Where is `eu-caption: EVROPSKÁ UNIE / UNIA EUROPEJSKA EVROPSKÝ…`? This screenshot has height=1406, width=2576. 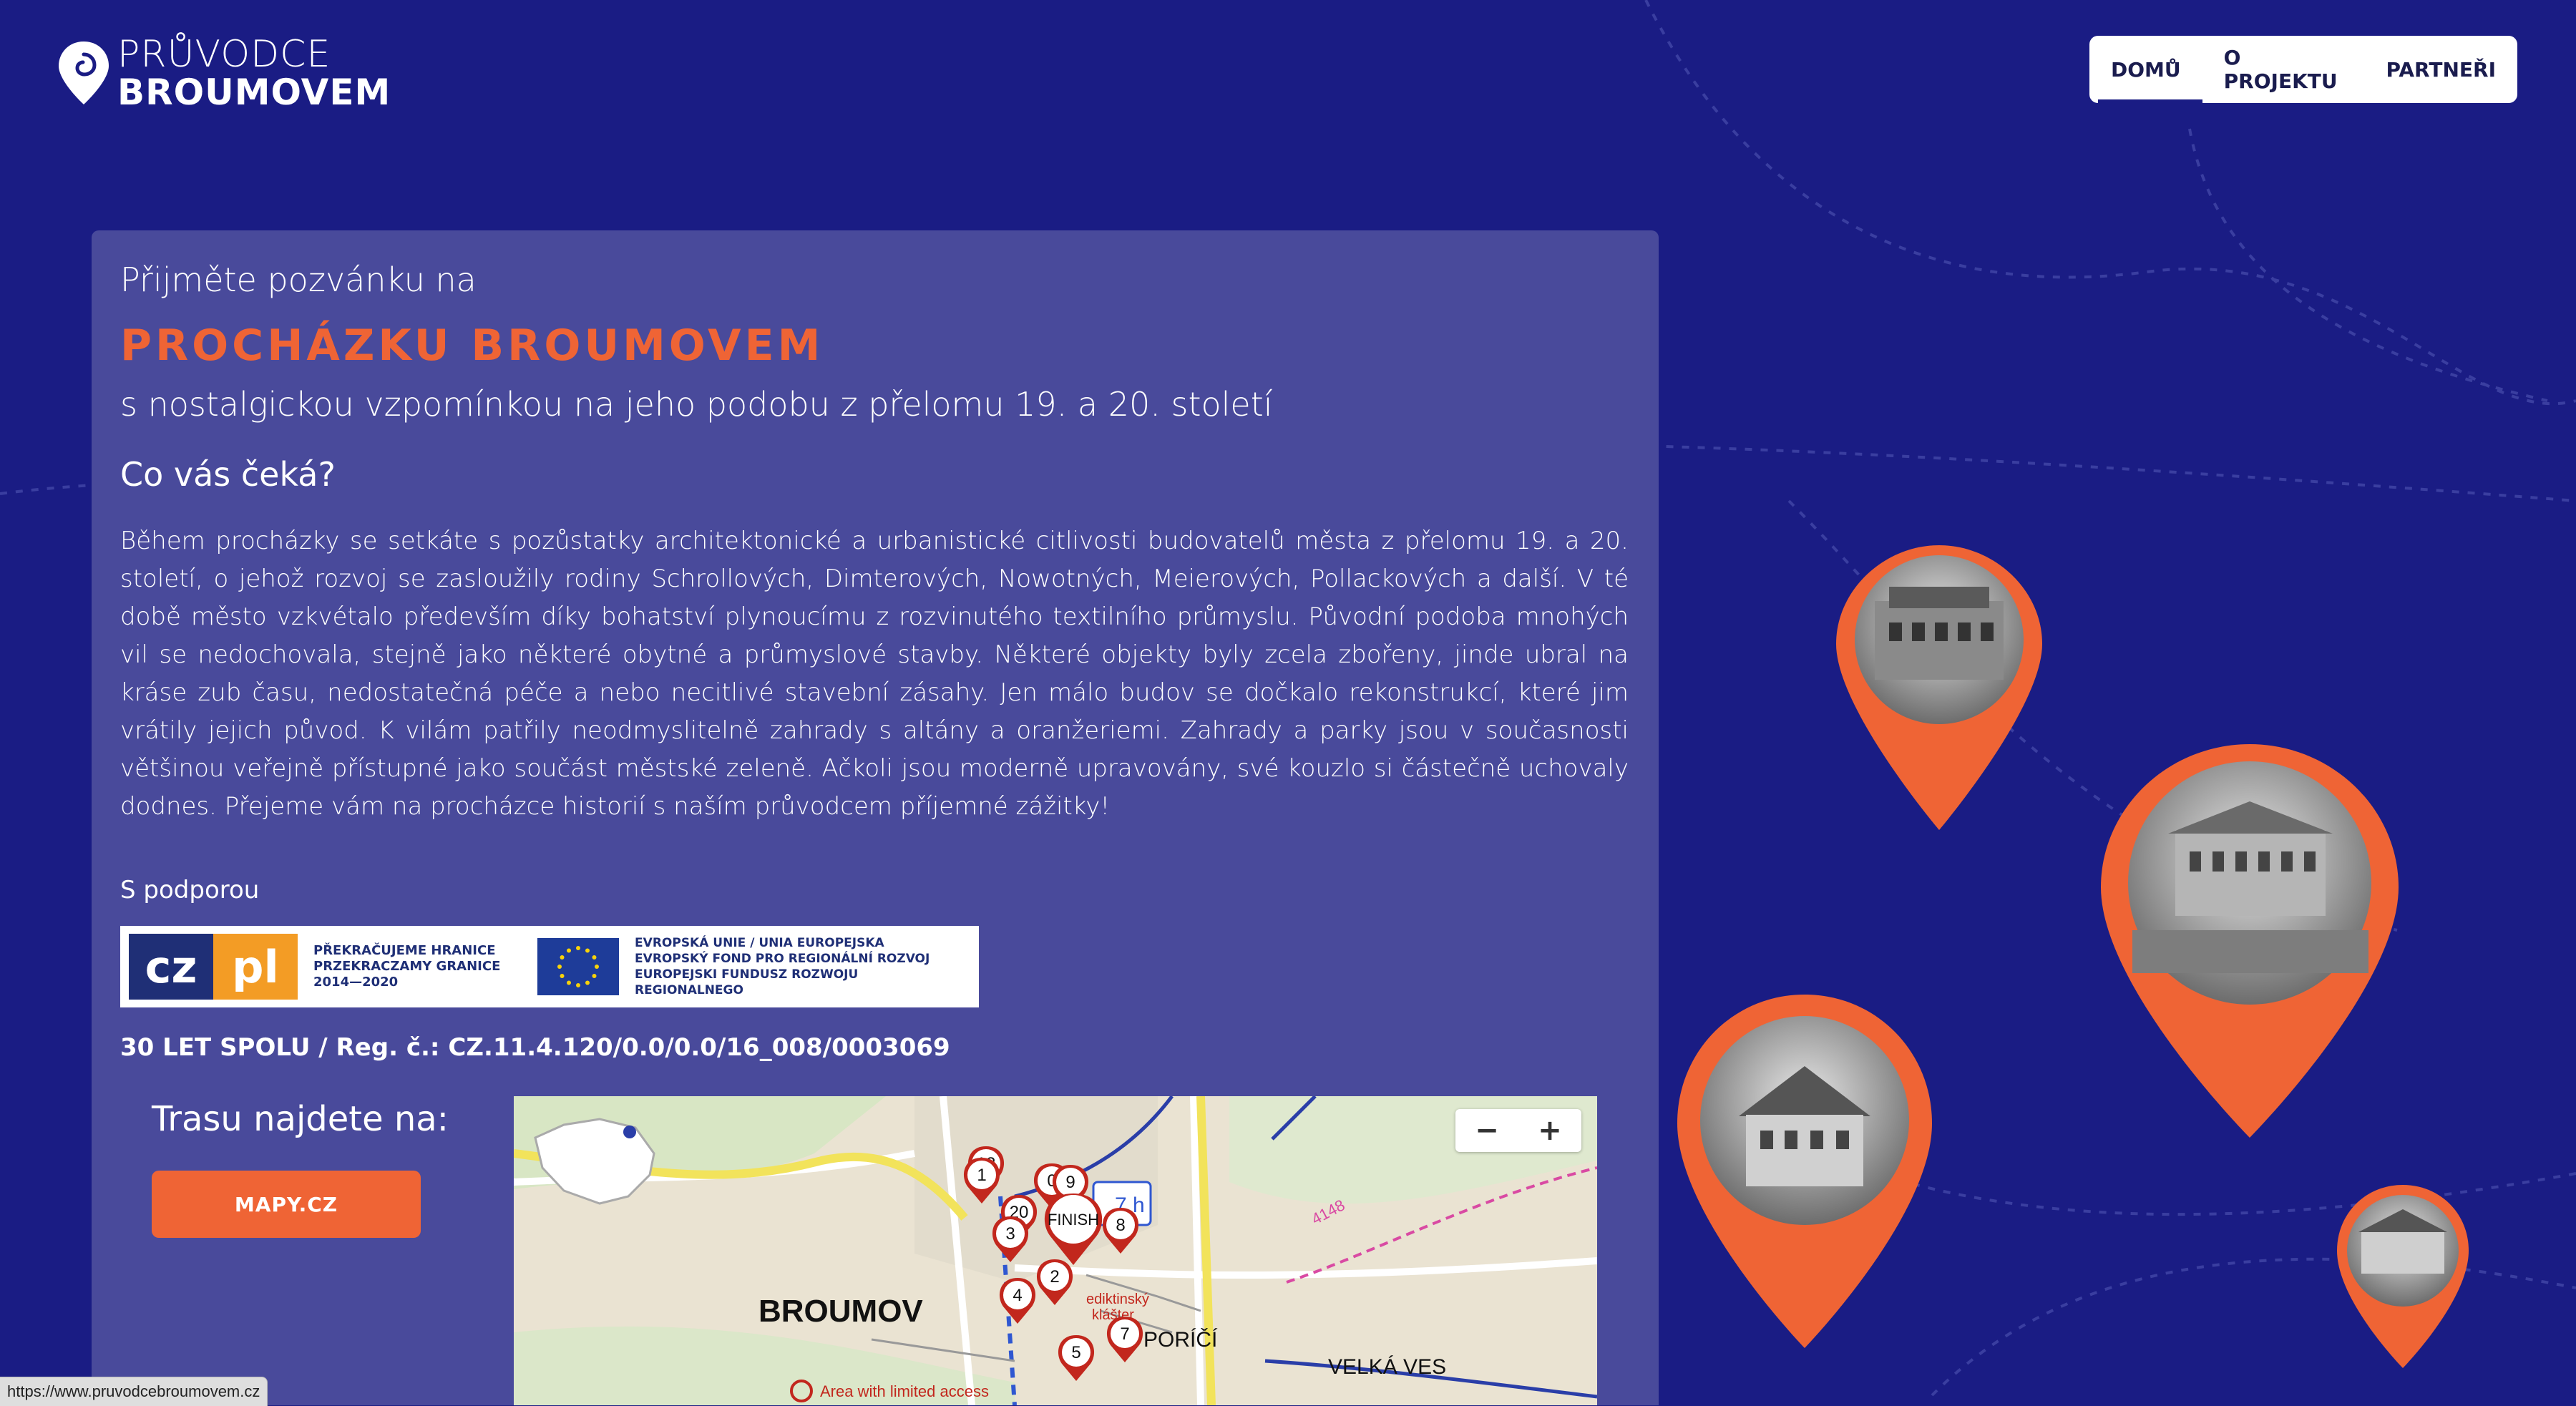
eu-caption: EVROPSKÁ UNIE / UNIA EUROPEJSKA EVROPSKÝ… is located at coordinates (802, 966).